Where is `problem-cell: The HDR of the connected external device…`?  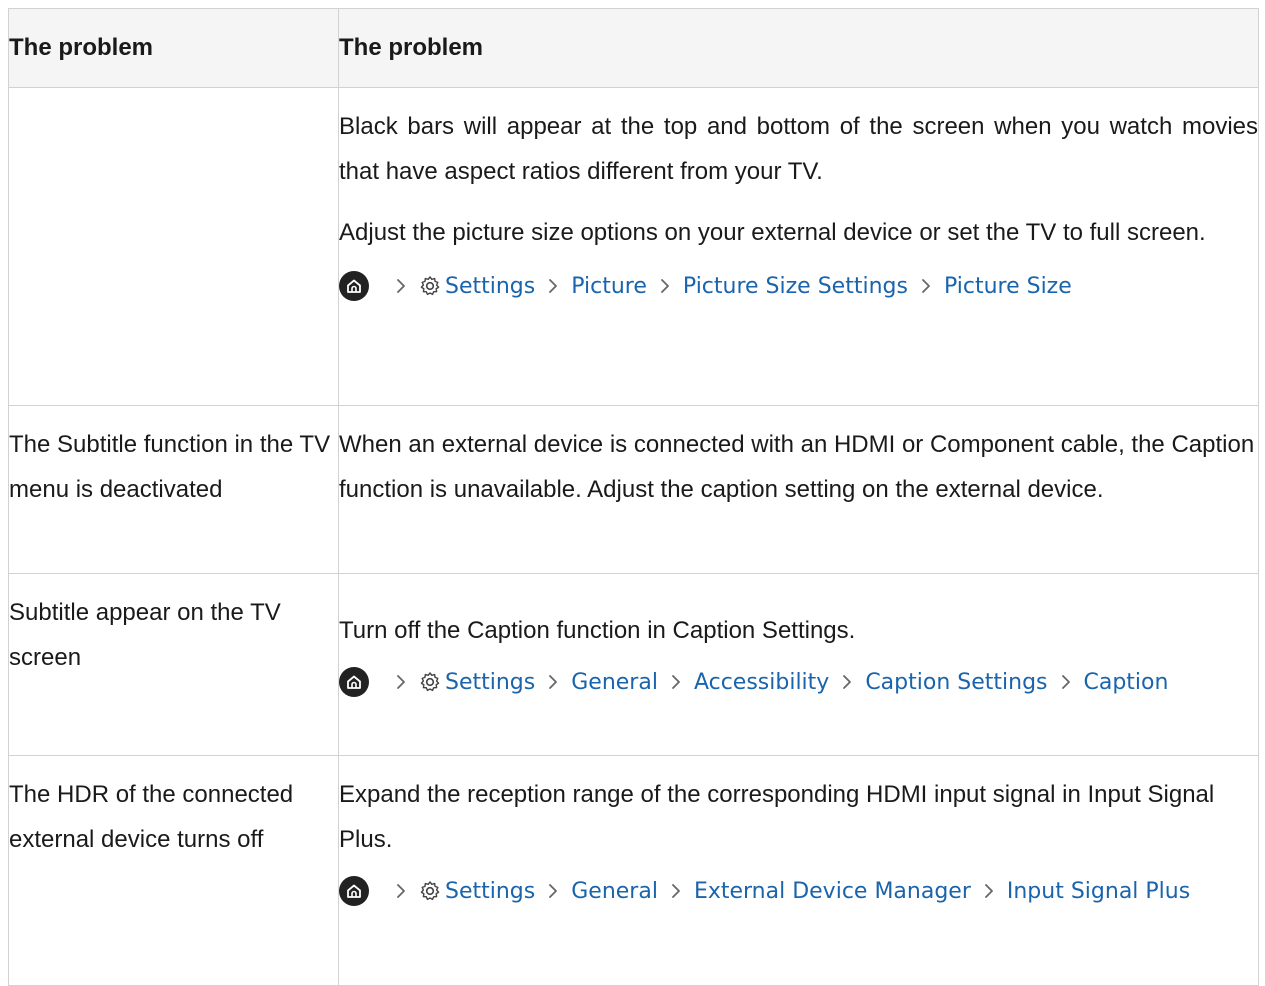 problem-cell: The HDR of the connected external device… is located at coordinates (173, 870).